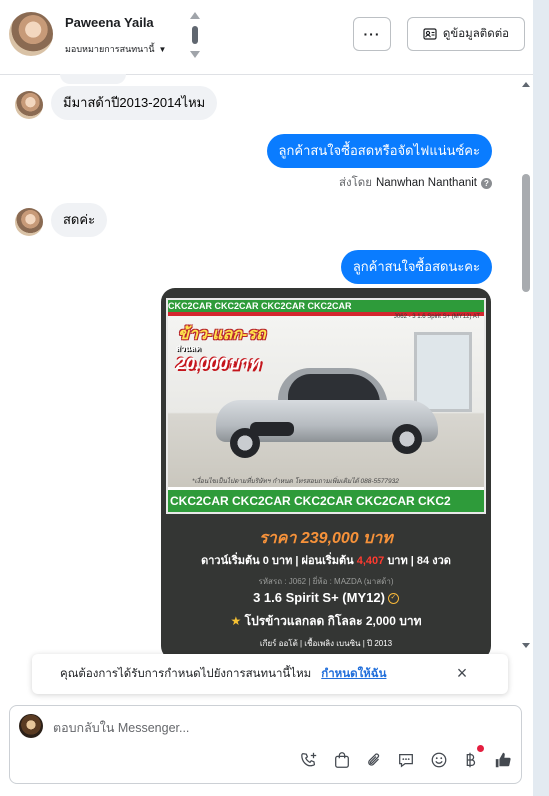 The width and height of the screenshot is (549, 796). What do you see at coordinates (110, 49) in the screenshot?
I see `assign-label: มอบหมายการสนทนานี้` at bounding box center [110, 49].